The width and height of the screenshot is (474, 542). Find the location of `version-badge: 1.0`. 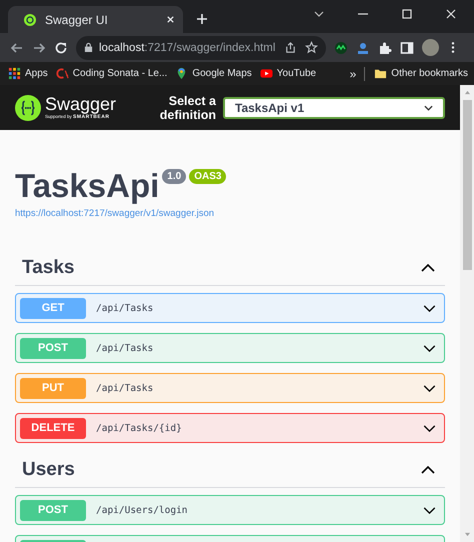

version-badge: 1.0 is located at coordinates (174, 176).